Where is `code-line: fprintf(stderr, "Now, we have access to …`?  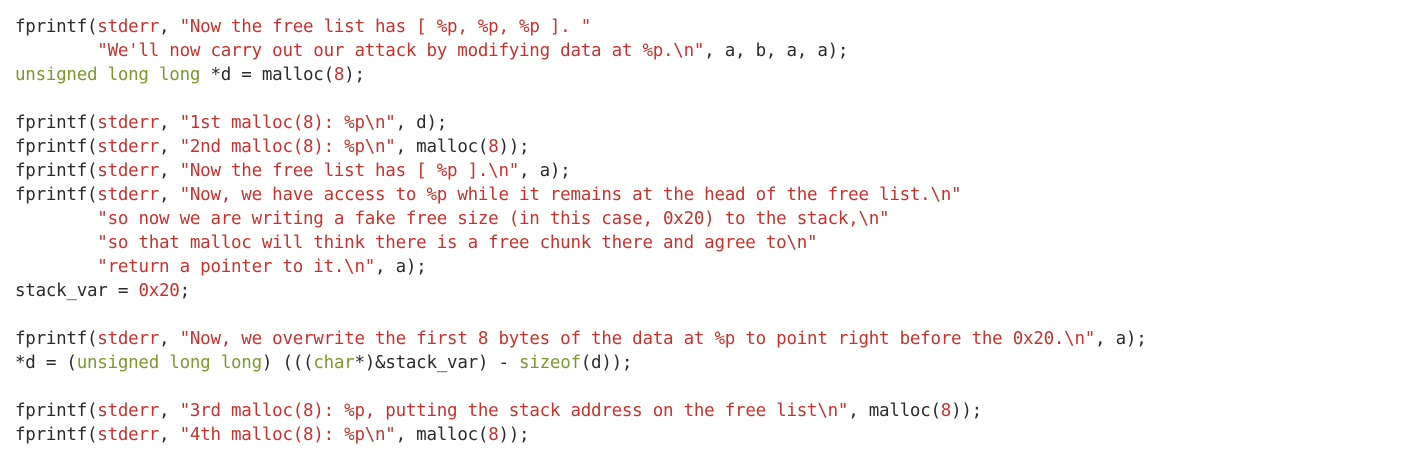
code-line: fprintf(stderr, "Now, we have access to … is located at coordinates (710, 195).